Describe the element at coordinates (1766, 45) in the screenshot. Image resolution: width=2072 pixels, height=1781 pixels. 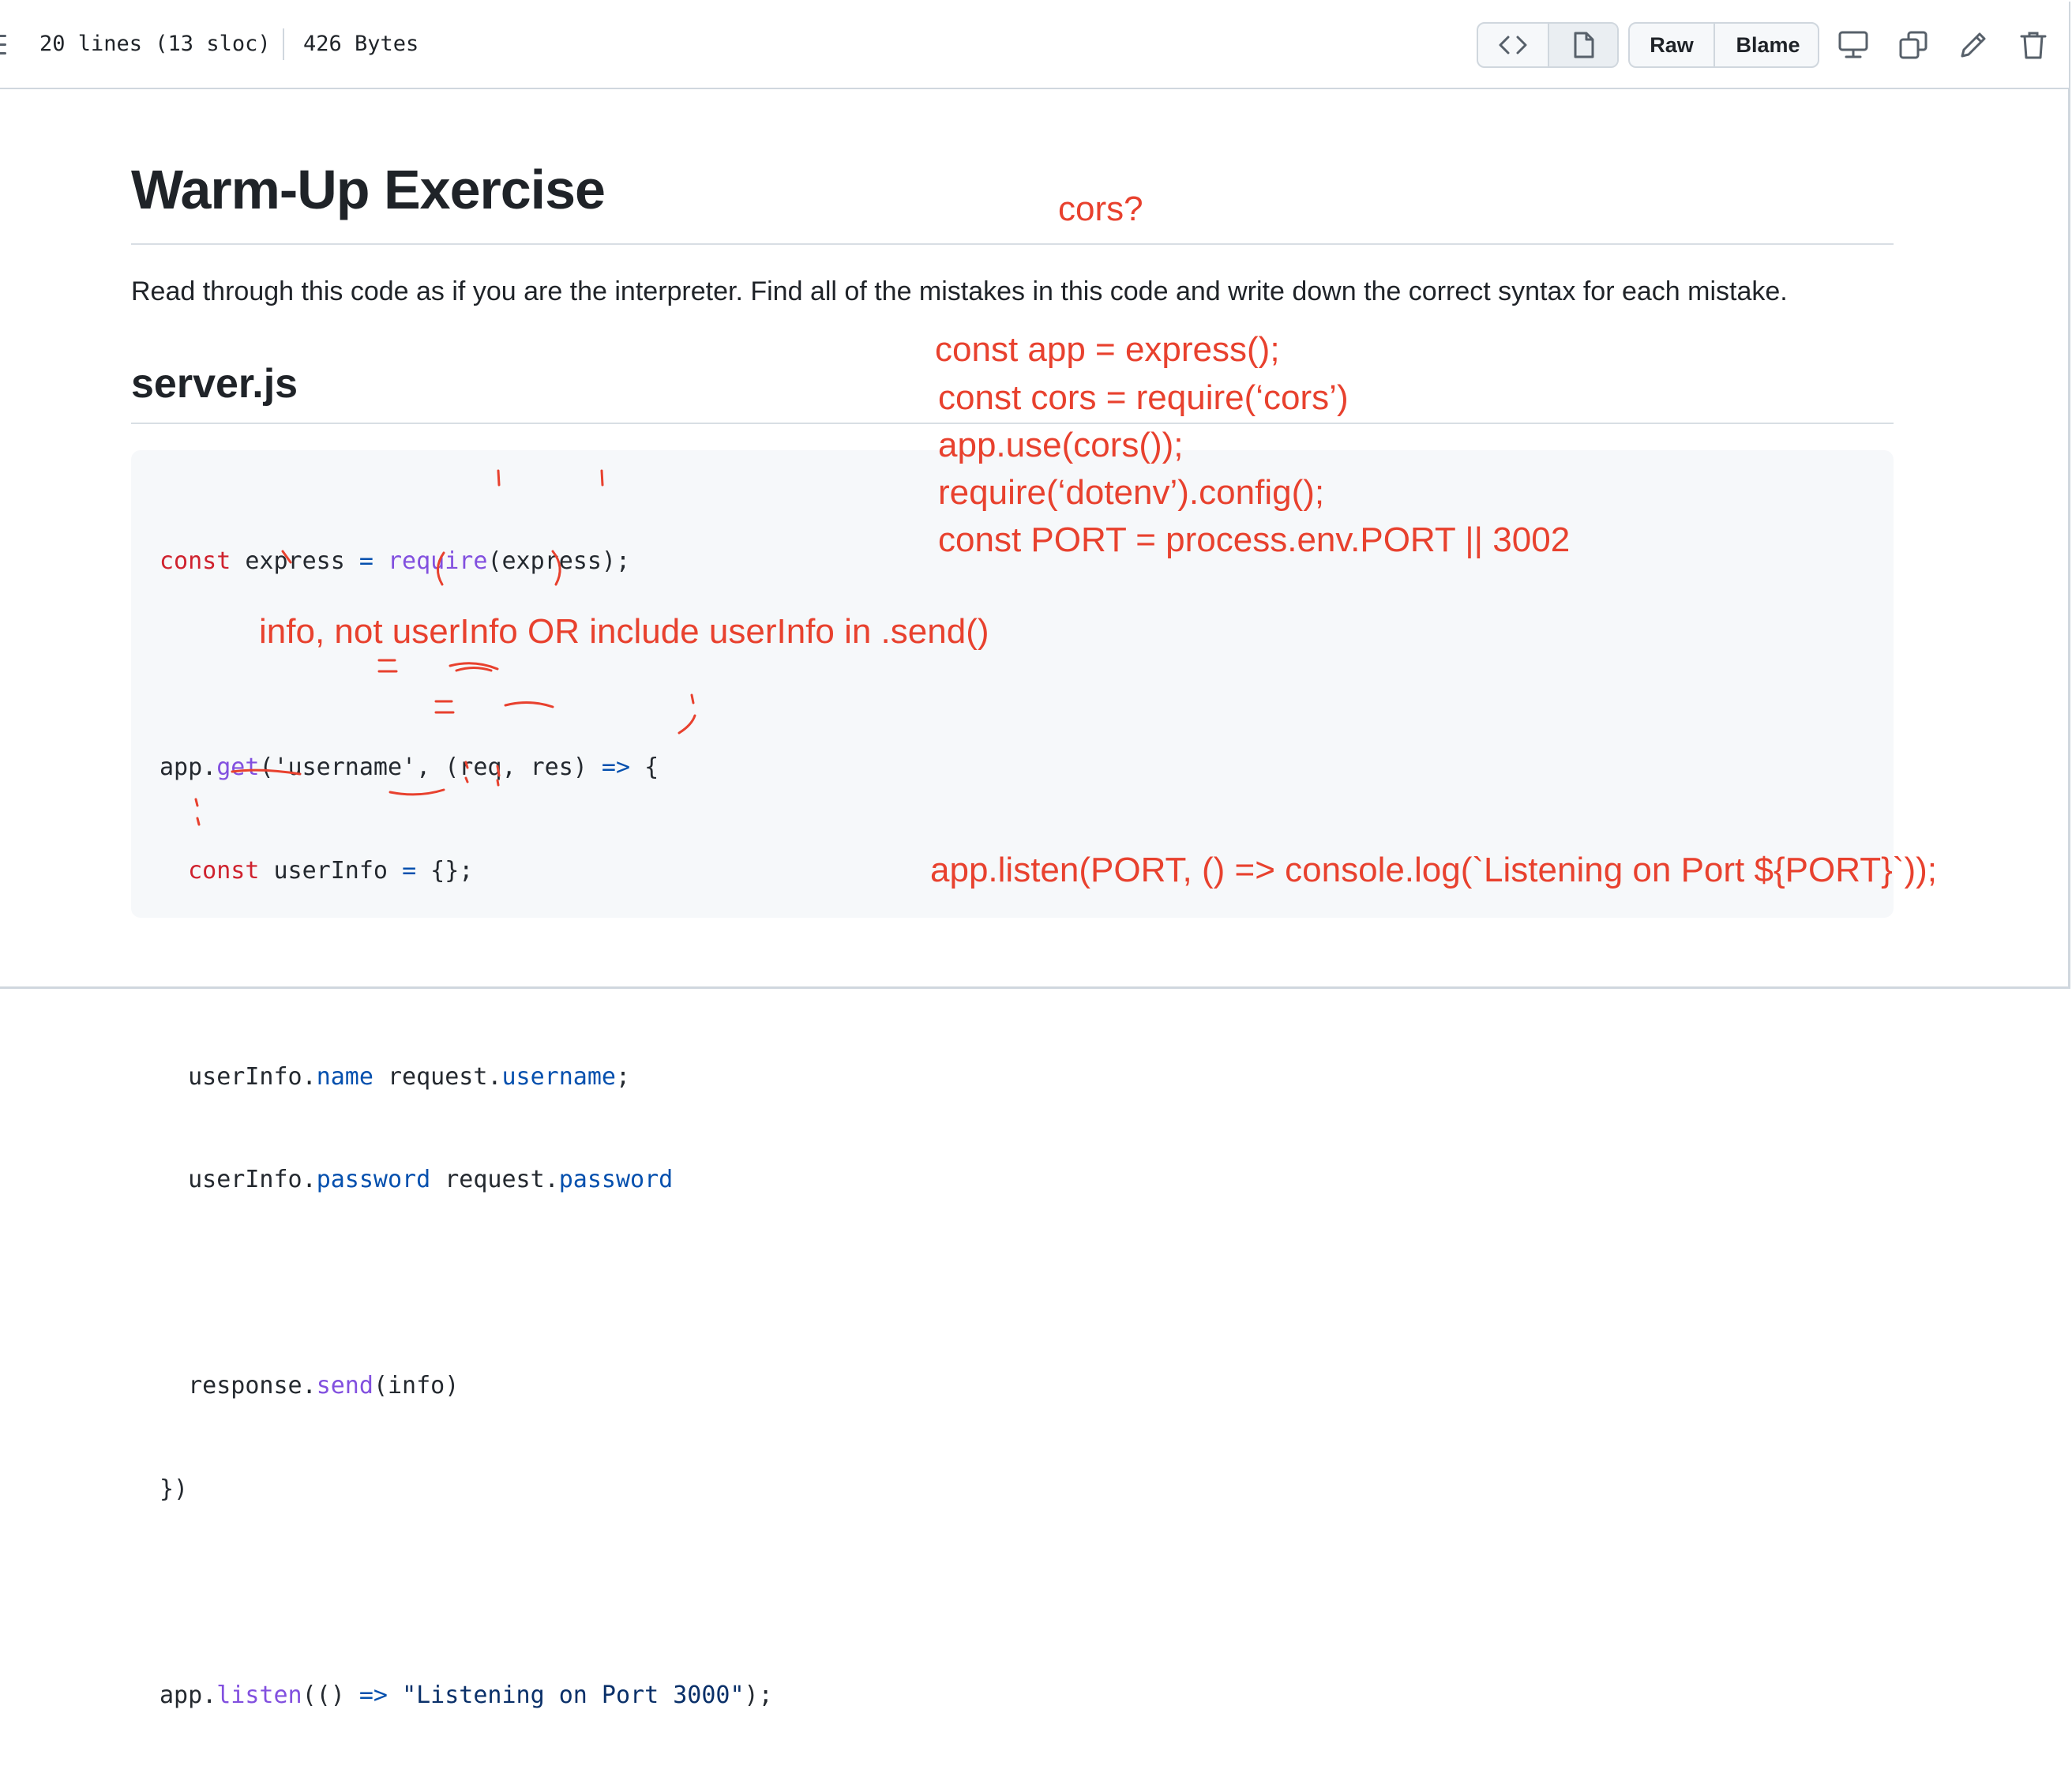
I see `blame-button: Blame` at that location.